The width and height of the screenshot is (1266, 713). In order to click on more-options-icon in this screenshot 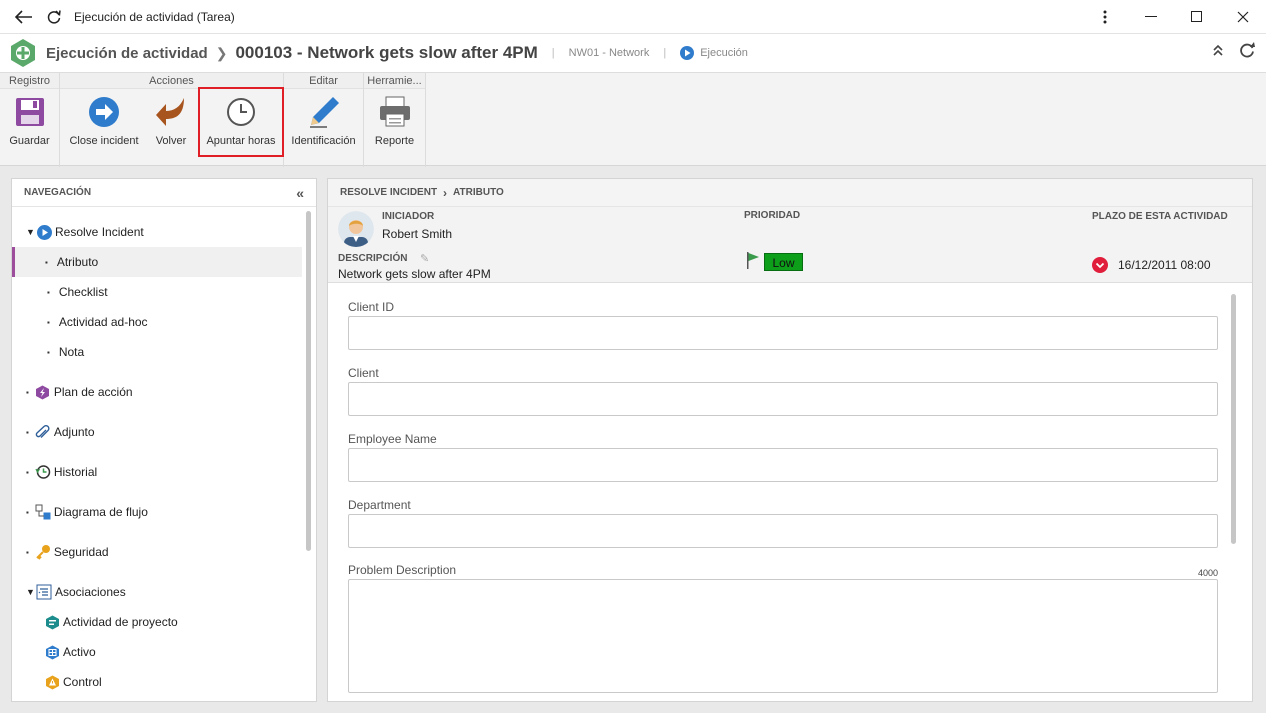, I will do `click(1105, 17)`.